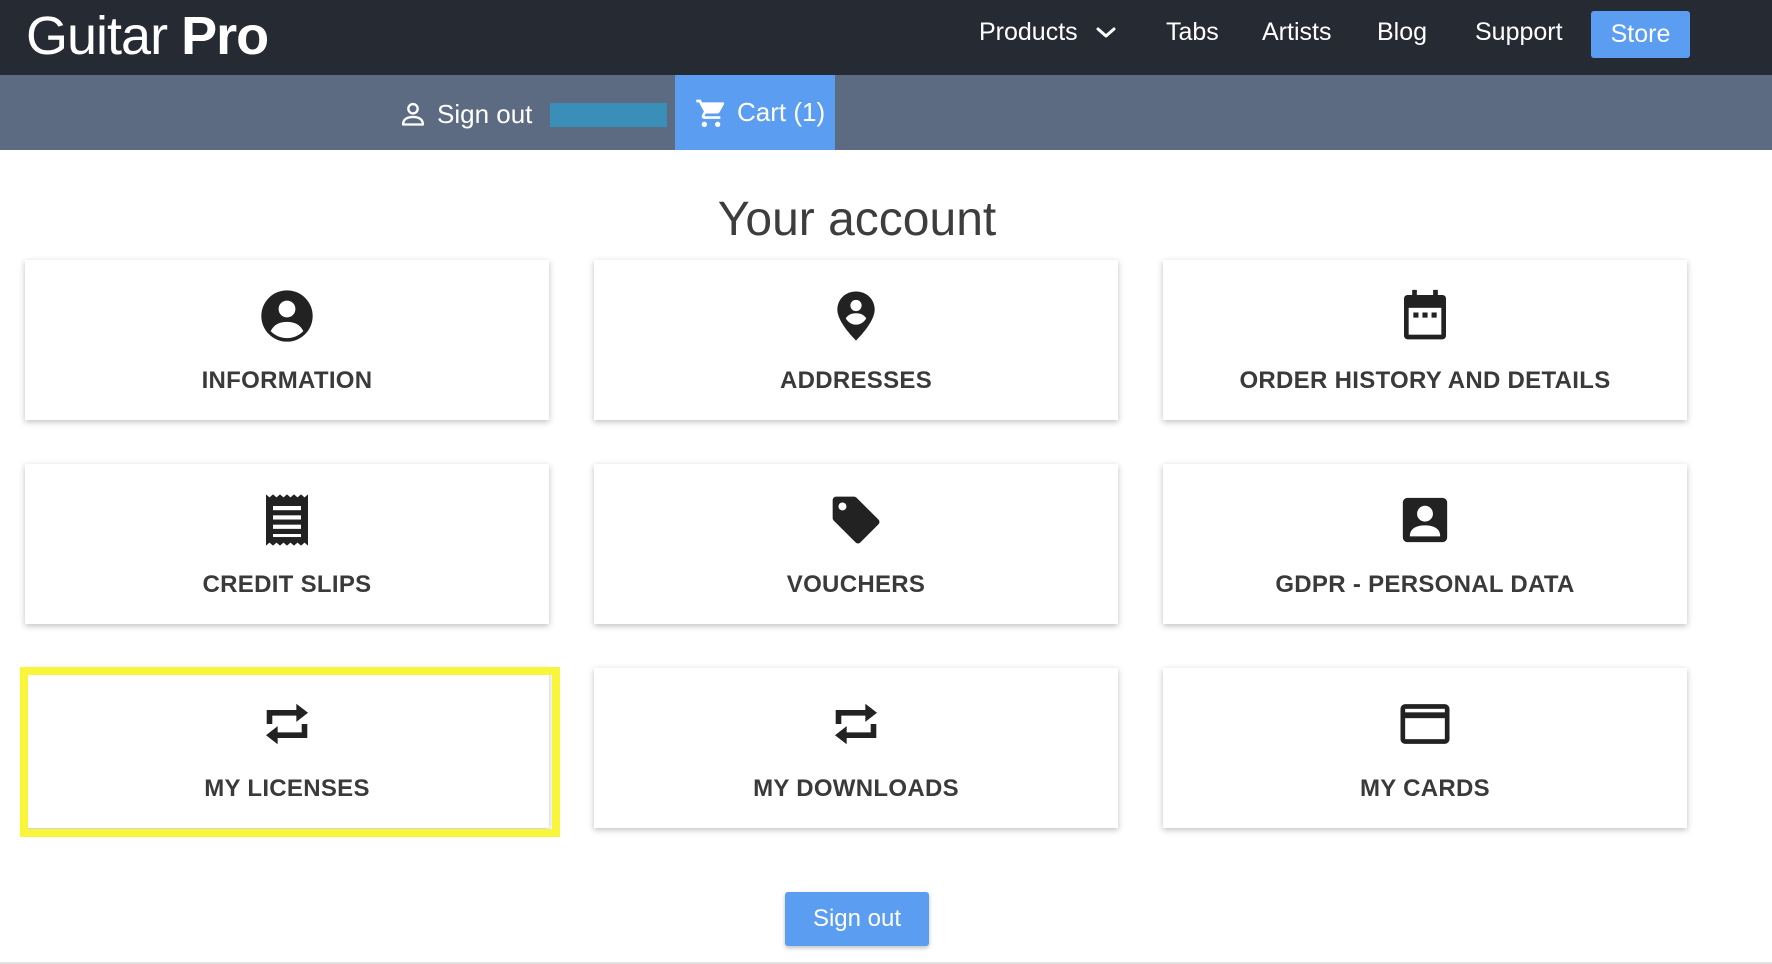 The height and width of the screenshot is (964, 1772). Describe the element at coordinates (856, 380) in the screenshot. I see `card-label: ADDRESSES` at that location.